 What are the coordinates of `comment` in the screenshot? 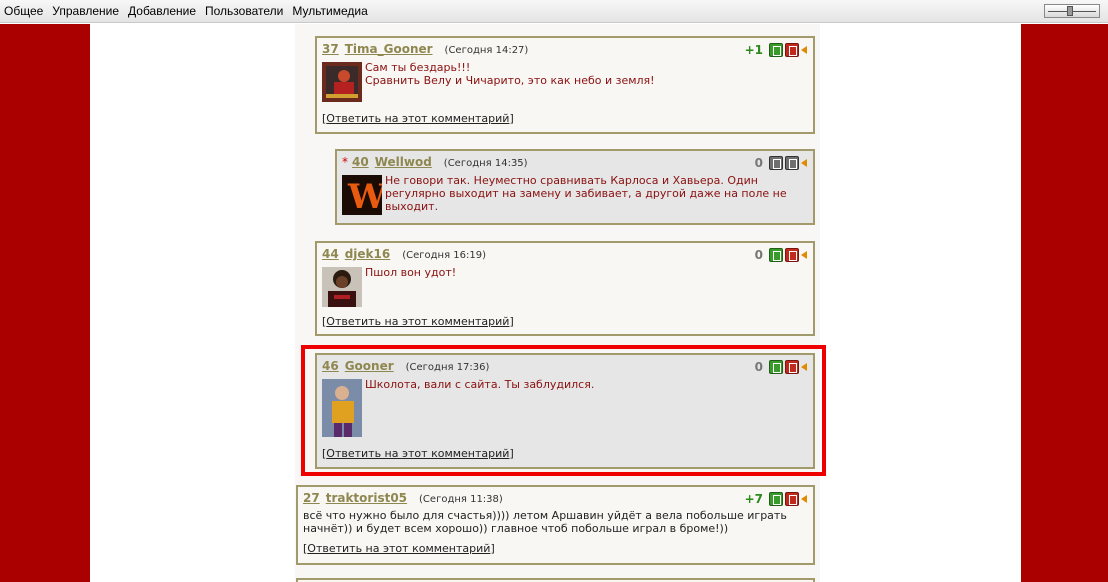 It's located at (555, 580).